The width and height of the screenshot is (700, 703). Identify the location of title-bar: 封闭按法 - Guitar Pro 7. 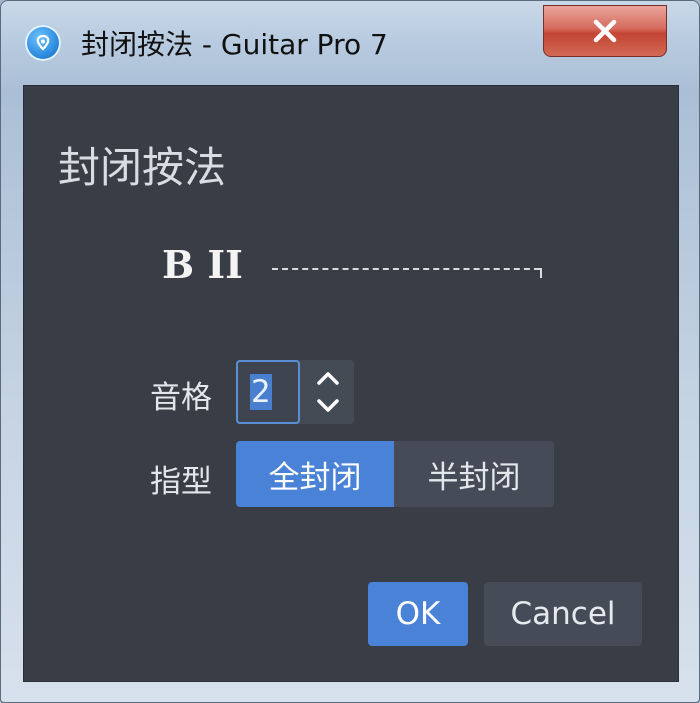
(350, 43).